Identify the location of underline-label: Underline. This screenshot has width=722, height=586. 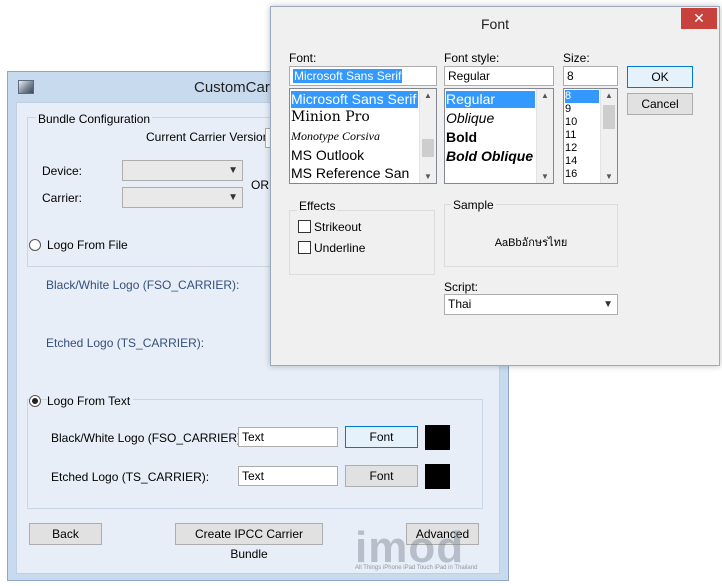
(340, 248).